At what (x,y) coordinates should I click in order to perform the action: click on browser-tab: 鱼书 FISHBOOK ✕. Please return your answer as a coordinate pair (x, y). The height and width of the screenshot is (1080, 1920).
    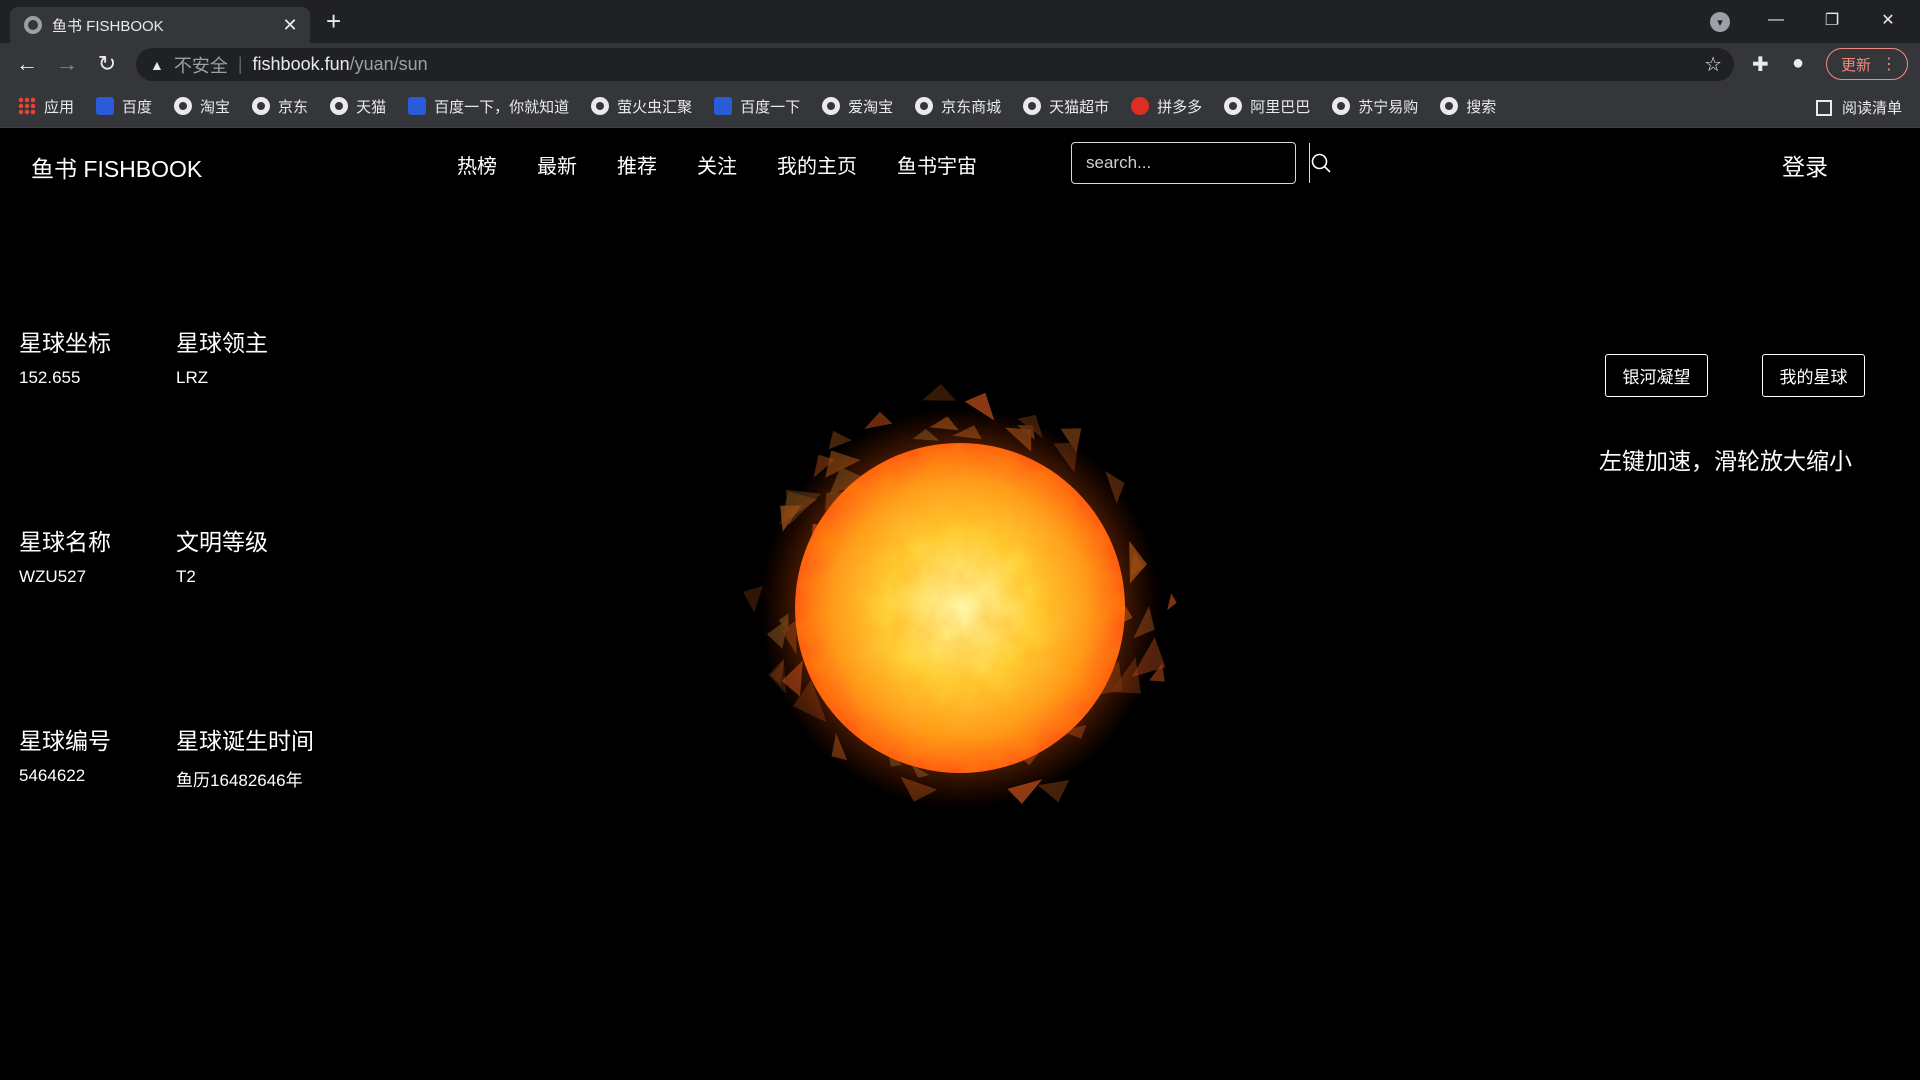
    Looking at the image, I should click on (160, 25).